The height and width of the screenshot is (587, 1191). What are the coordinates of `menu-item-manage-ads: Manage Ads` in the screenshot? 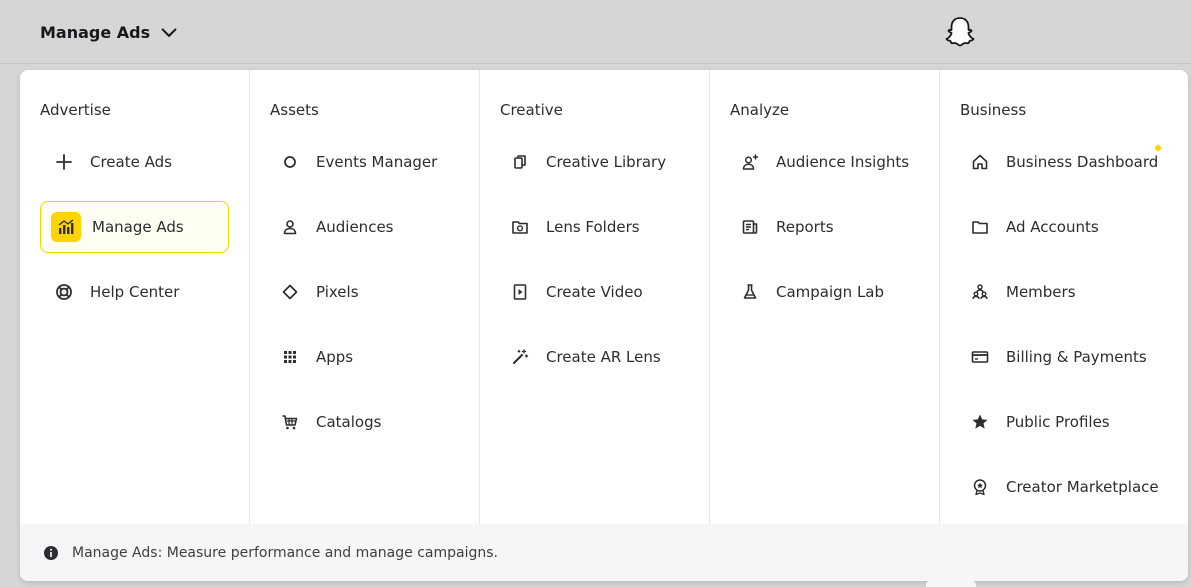 It's located at (134, 227).